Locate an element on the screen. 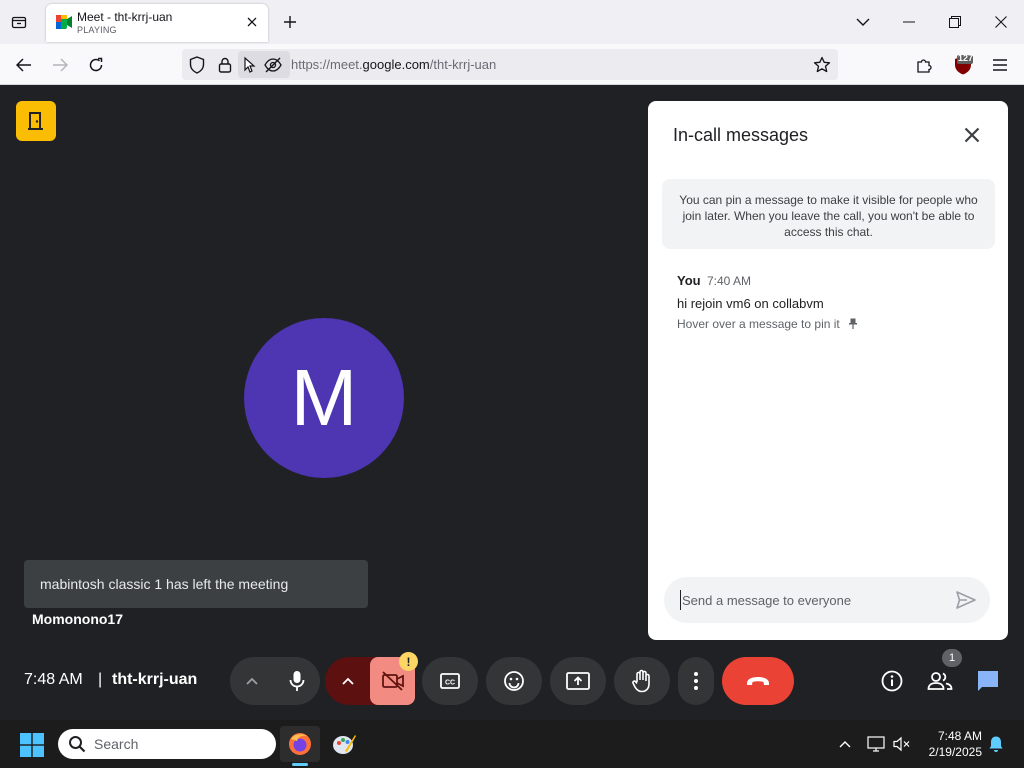  message-composer is located at coordinates (827, 600).